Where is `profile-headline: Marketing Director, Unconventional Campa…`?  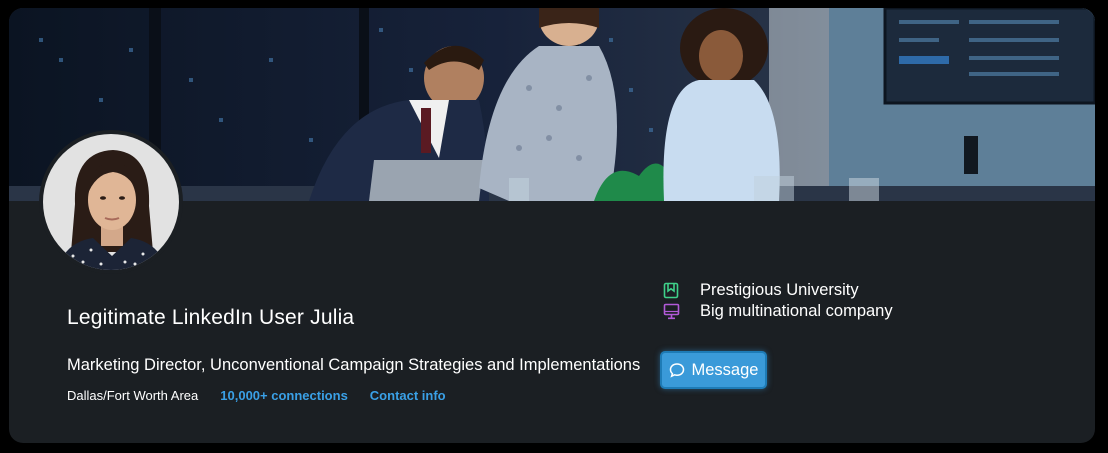
profile-headline: Marketing Director, Unconventional Campa… is located at coordinates (354, 365).